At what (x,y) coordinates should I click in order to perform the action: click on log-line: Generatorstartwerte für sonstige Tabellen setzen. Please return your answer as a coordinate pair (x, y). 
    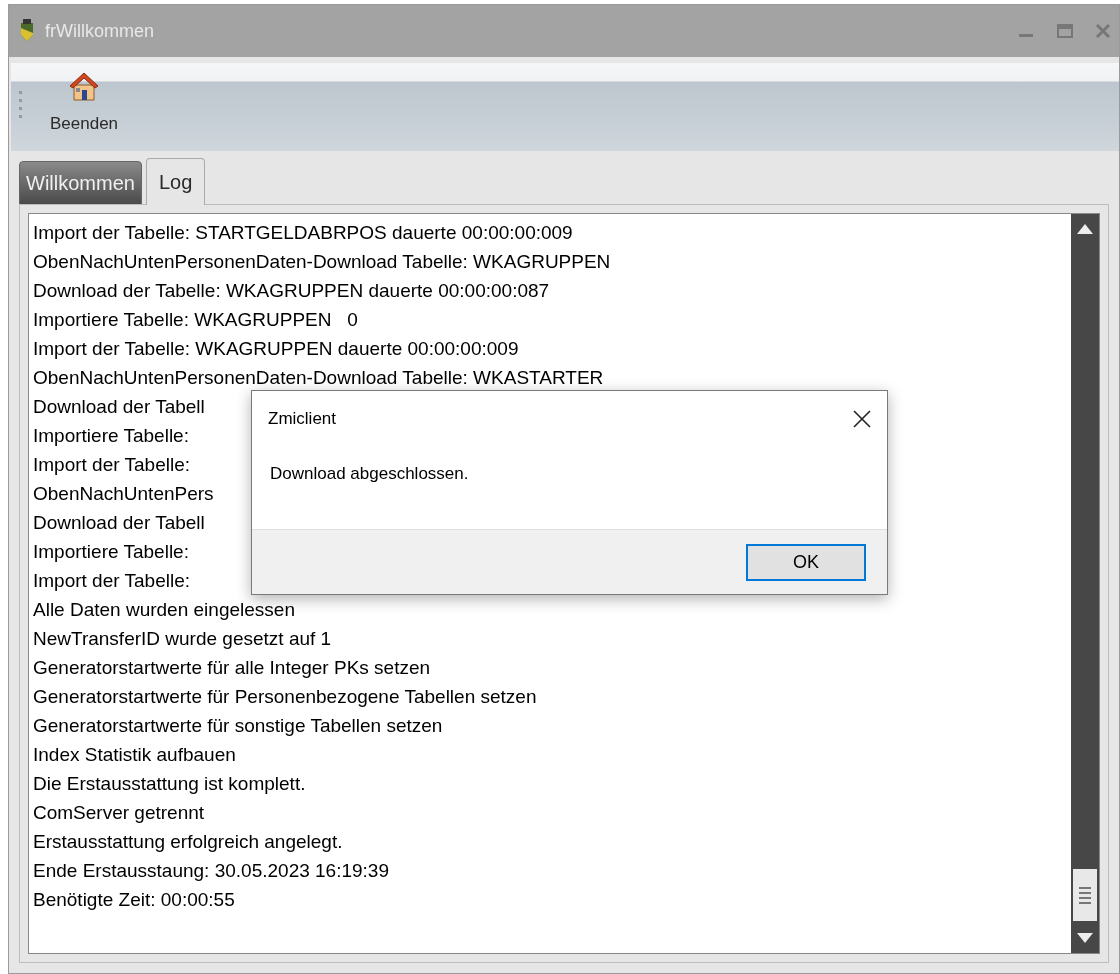
    Looking at the image, I should click on (238, 725).